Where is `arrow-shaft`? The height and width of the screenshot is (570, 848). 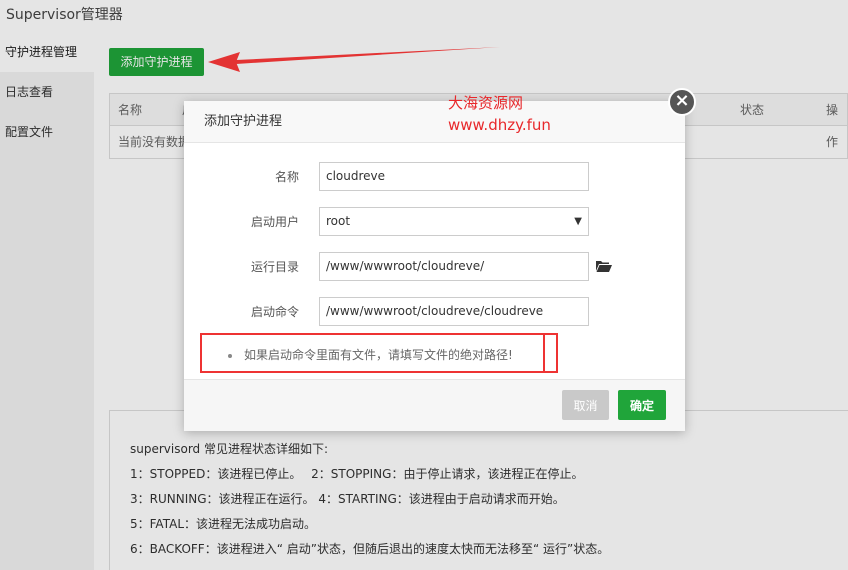
arrow-shaft is located at coordinates (368, 55).